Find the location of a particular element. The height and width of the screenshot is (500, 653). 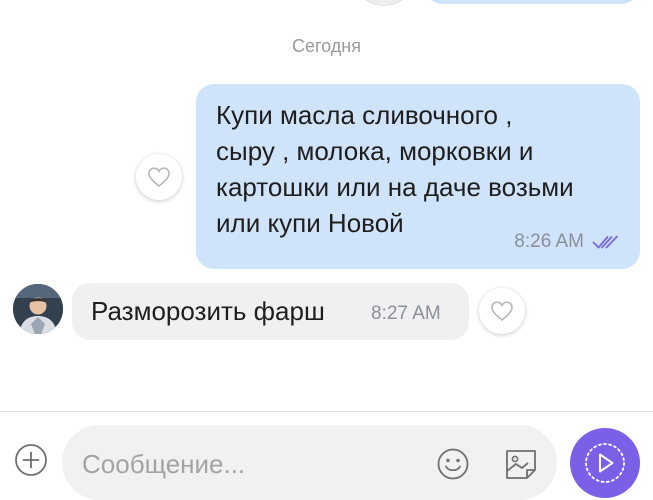

outgoing-message-meta: 8:26 AM is located at coordinates (567, 242).